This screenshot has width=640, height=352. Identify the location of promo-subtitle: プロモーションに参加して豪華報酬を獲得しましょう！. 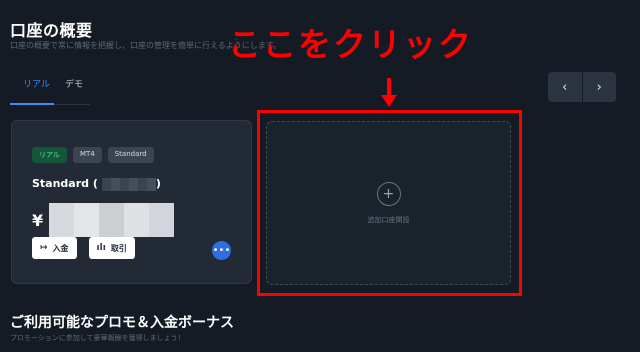
(97, 338).